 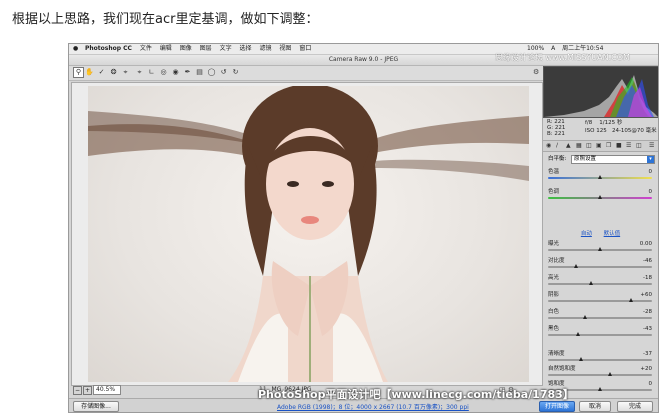 What do you see at coordinates (553, 48) in the screenshot?
I see `input-method-indicator: A` at bounding box center [553, 48].